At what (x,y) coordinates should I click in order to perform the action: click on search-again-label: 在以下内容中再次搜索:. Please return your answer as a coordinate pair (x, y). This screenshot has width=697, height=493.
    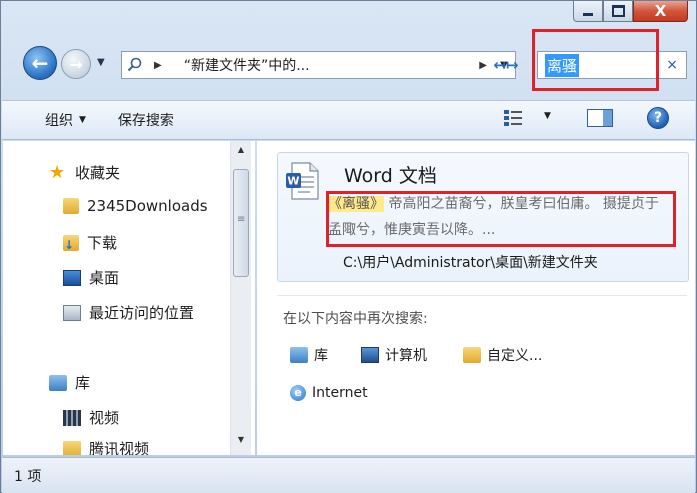
    Looking at the image, I should click on (355, 319).